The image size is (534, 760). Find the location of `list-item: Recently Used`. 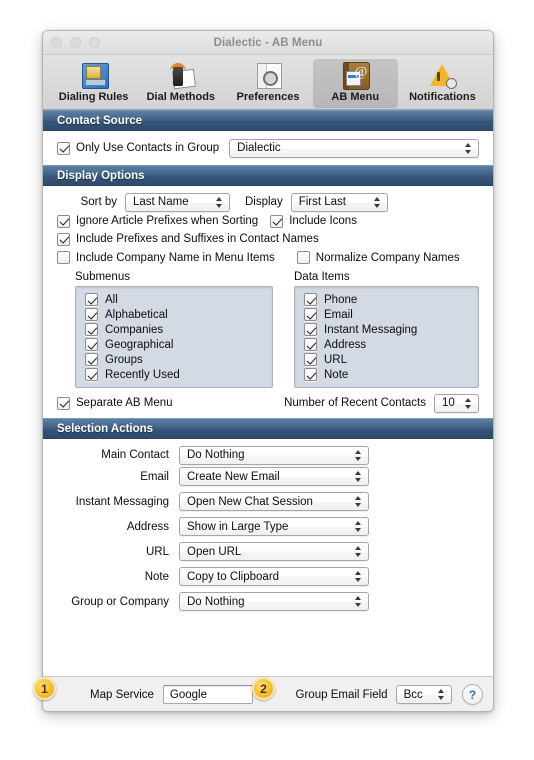

list-item: Recently Used is located at coordinates (174, 374).